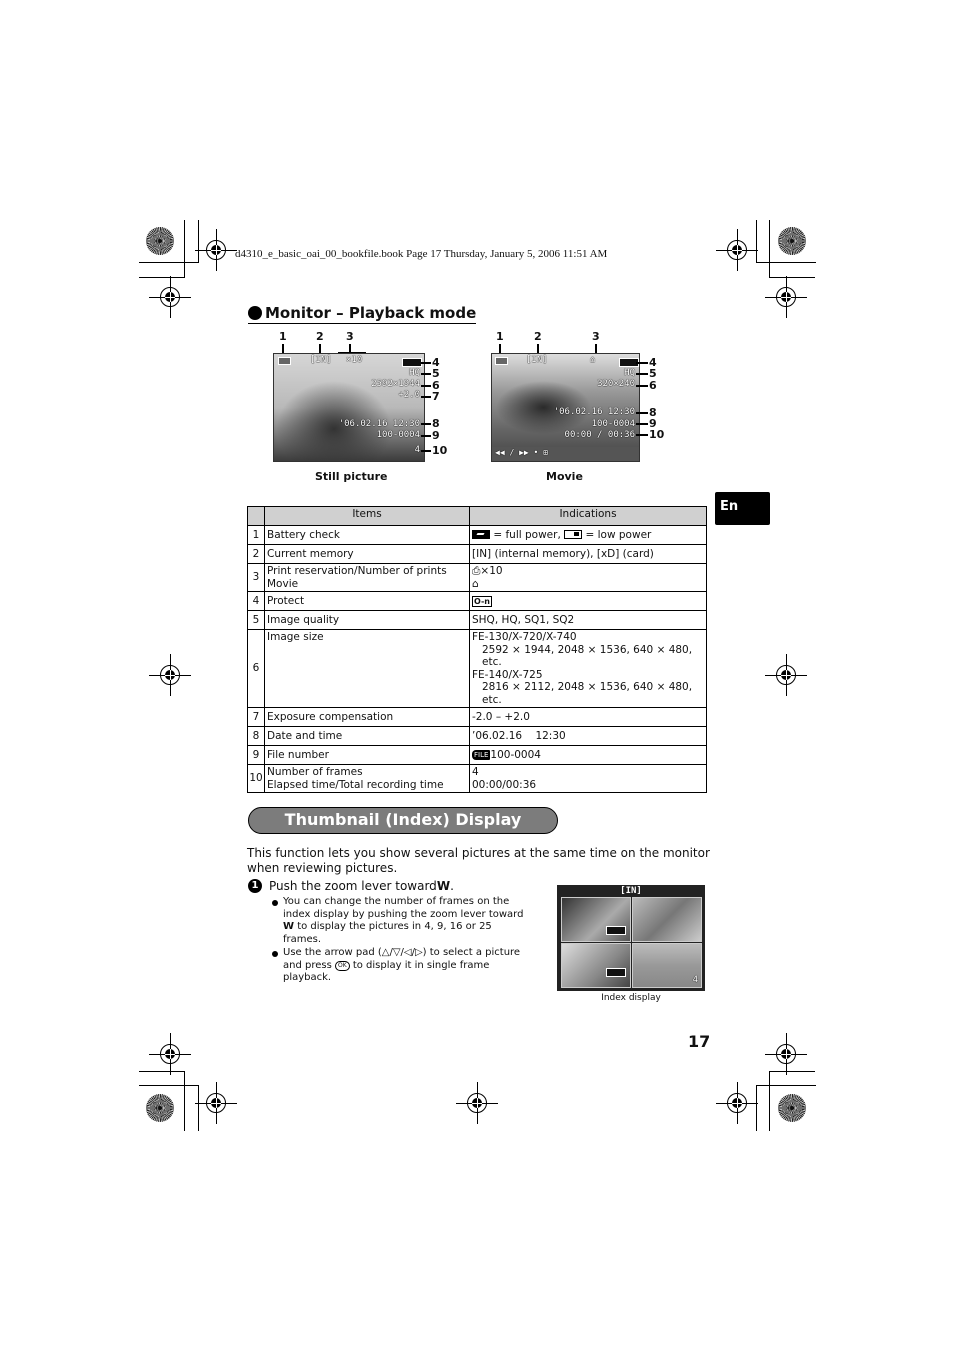 The width and height of the screenshot is (954, 1351). Describe the element at coordinates (403, 820) in the screenshot. I see `section-banner-thumbnail: Thumbnail (Index) Display` at that location.